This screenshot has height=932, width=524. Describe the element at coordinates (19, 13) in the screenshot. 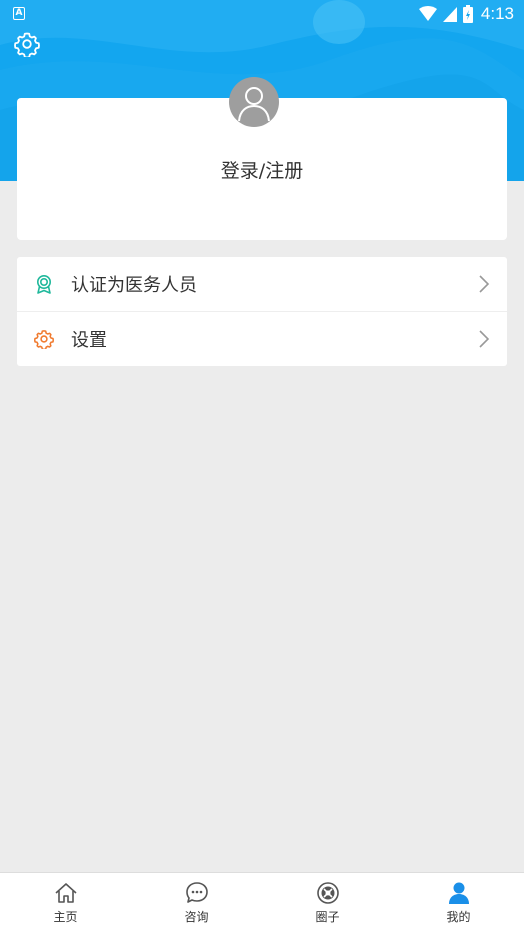

I see `notification-icon: A` at that location.